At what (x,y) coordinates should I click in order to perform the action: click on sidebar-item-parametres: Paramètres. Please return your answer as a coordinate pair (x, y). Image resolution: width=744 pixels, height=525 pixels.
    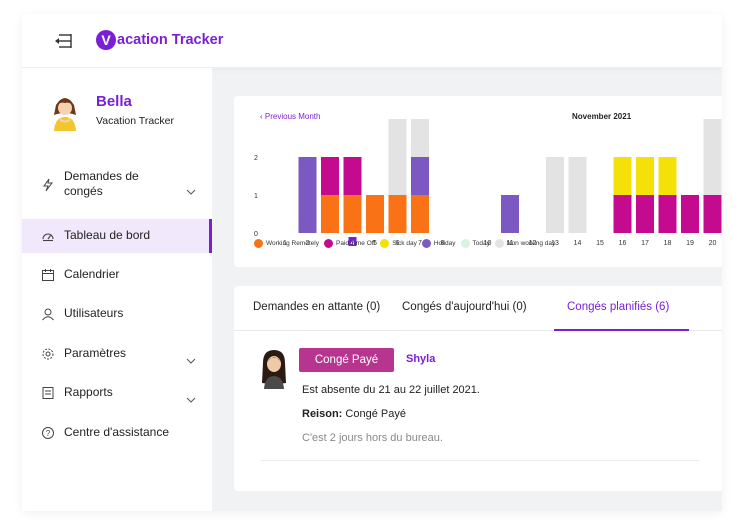
    Looking at the image, I should click on (117, 354).